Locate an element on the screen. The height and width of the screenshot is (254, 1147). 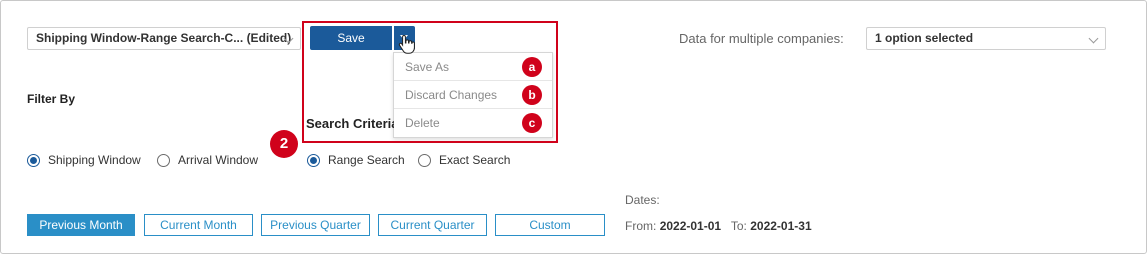
radio-range-search: Range Search is located at coordinates (356, 160).